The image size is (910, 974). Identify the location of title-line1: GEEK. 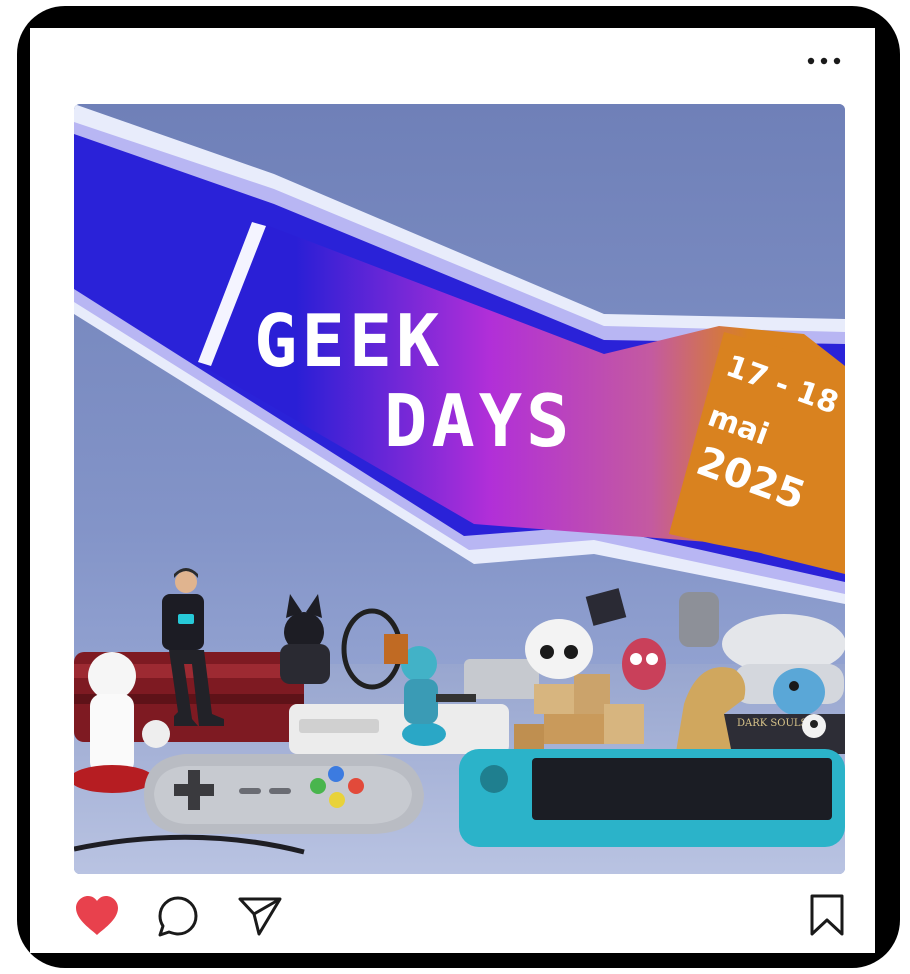
(348, 341).